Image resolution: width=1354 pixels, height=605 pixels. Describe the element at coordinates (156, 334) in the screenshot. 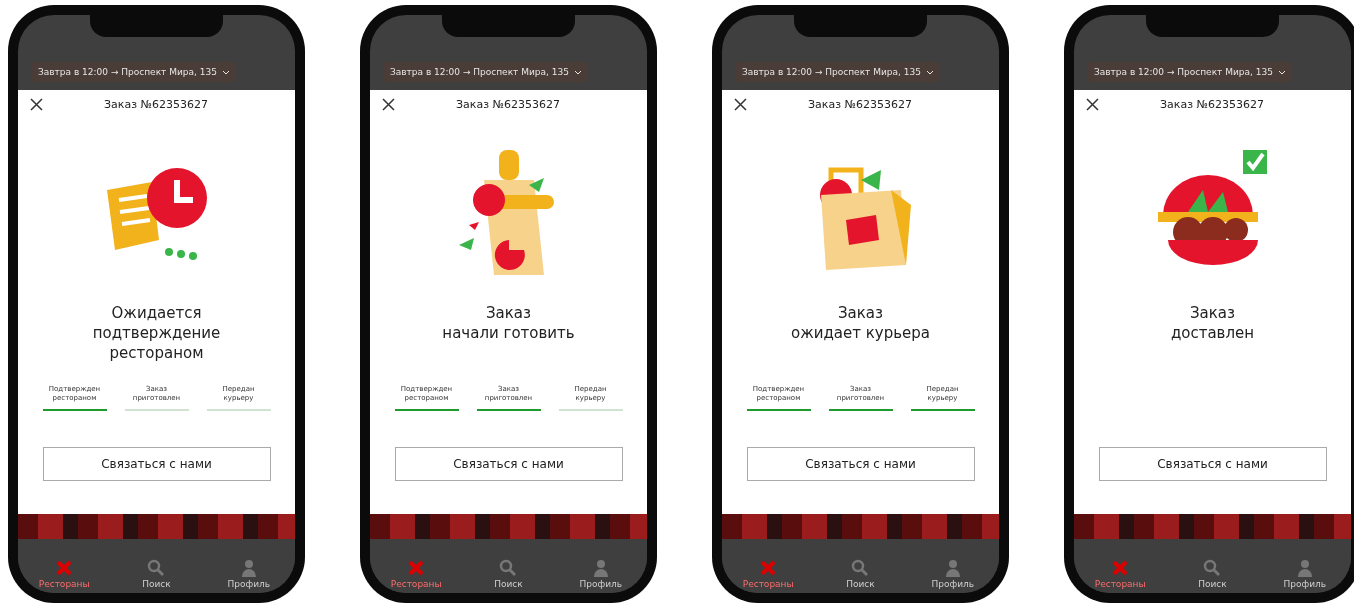

I see `order-status-message: Ожидается подтверждение рестораном` at that location.